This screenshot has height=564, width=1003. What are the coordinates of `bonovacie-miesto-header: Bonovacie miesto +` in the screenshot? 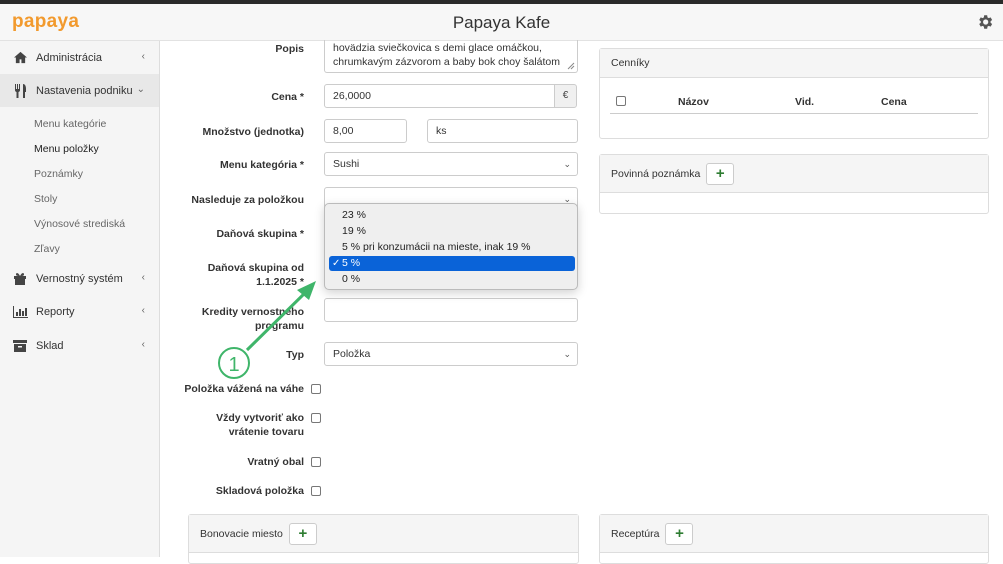 It's located at (383, 534).